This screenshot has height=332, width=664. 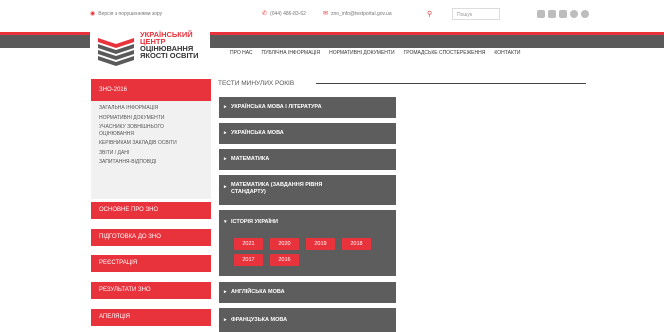 What do you see at coordinates (445, 53) in the screenshot?
I see `nav-public-observation: ГРОМАДСЬКЕ СПОСТЕРЕЖЕННЯ` at bounding box center [445, 53].